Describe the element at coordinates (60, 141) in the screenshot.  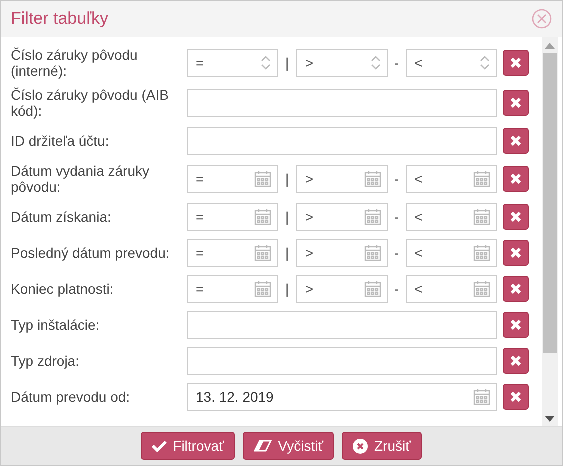
I see `field-label: ID držiteľa účtu:` at that location.